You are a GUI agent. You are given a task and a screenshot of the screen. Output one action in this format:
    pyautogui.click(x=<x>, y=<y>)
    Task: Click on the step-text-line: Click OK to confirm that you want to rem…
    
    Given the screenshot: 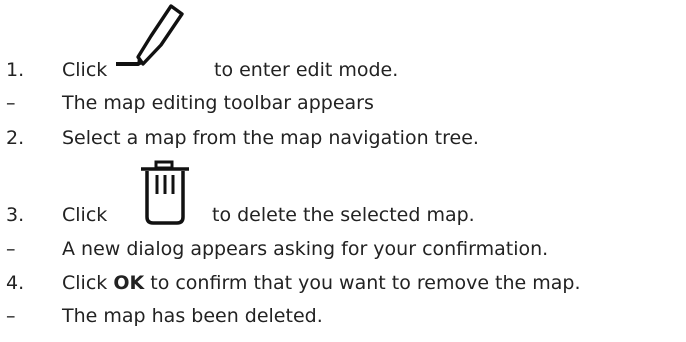 What is the action you would take?
    pyautogui.click(x=321, y=283)
    